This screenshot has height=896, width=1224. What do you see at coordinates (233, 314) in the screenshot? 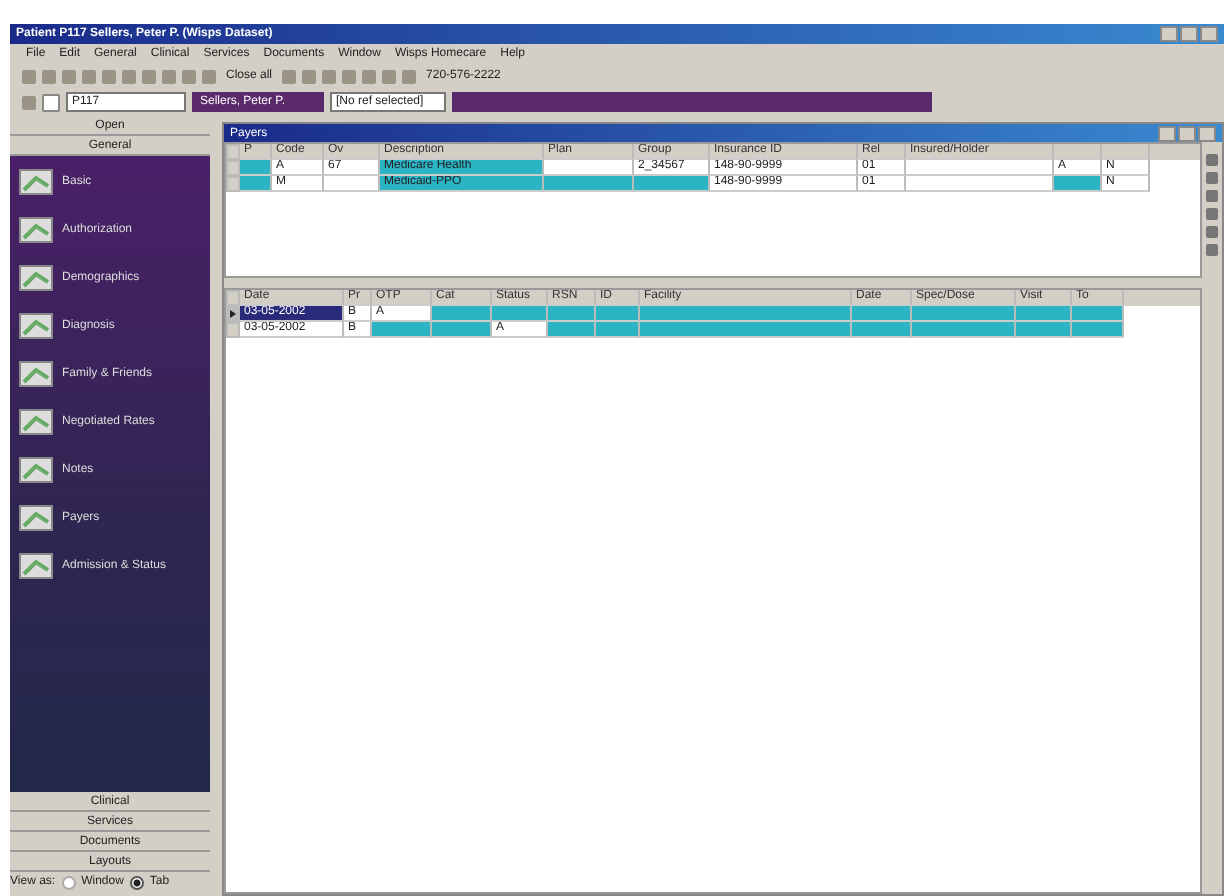
I see `row-header` at bounding box center [233, 314].